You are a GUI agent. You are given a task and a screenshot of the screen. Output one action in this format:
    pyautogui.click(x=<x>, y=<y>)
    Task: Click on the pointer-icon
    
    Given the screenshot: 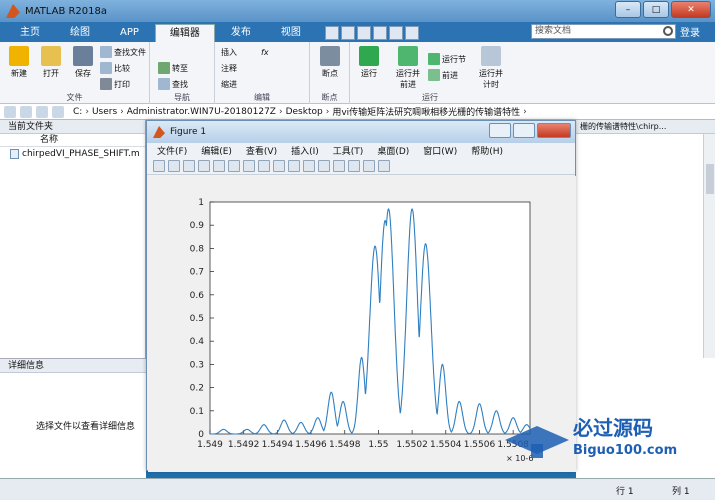 What is the action you would take?
    pyautogui.click(x=219, y=165)
    